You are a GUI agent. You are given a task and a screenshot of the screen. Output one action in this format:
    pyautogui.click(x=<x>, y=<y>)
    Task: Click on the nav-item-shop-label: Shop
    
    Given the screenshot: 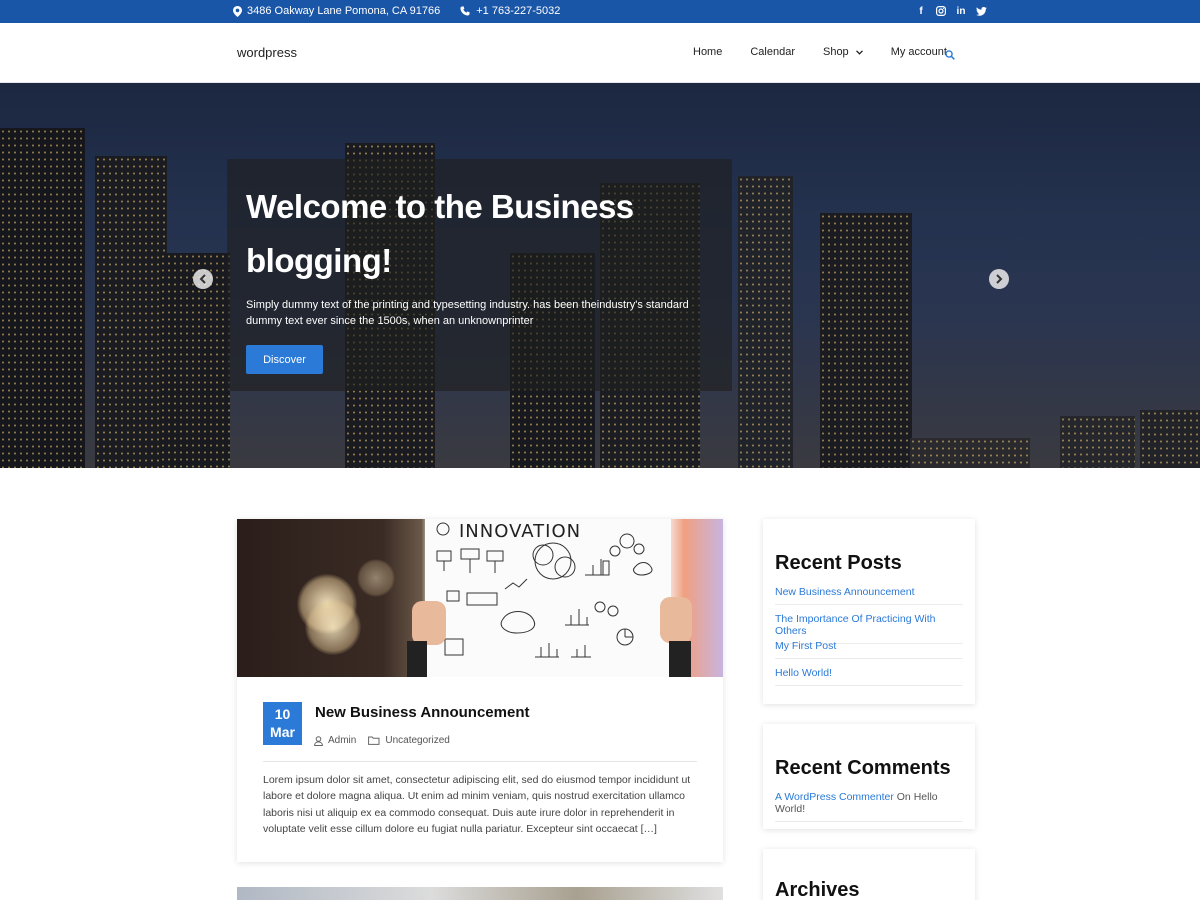 What is the action you would take?
    pyautogui.click(x=835, y=52)
    